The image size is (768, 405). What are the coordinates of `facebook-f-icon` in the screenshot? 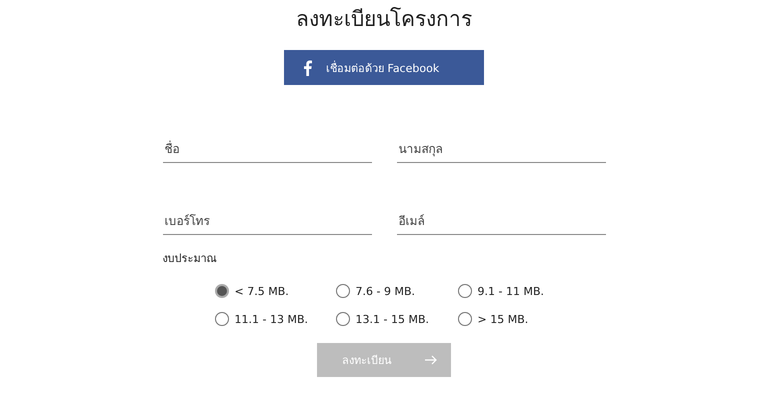 It's located at (307, 68).